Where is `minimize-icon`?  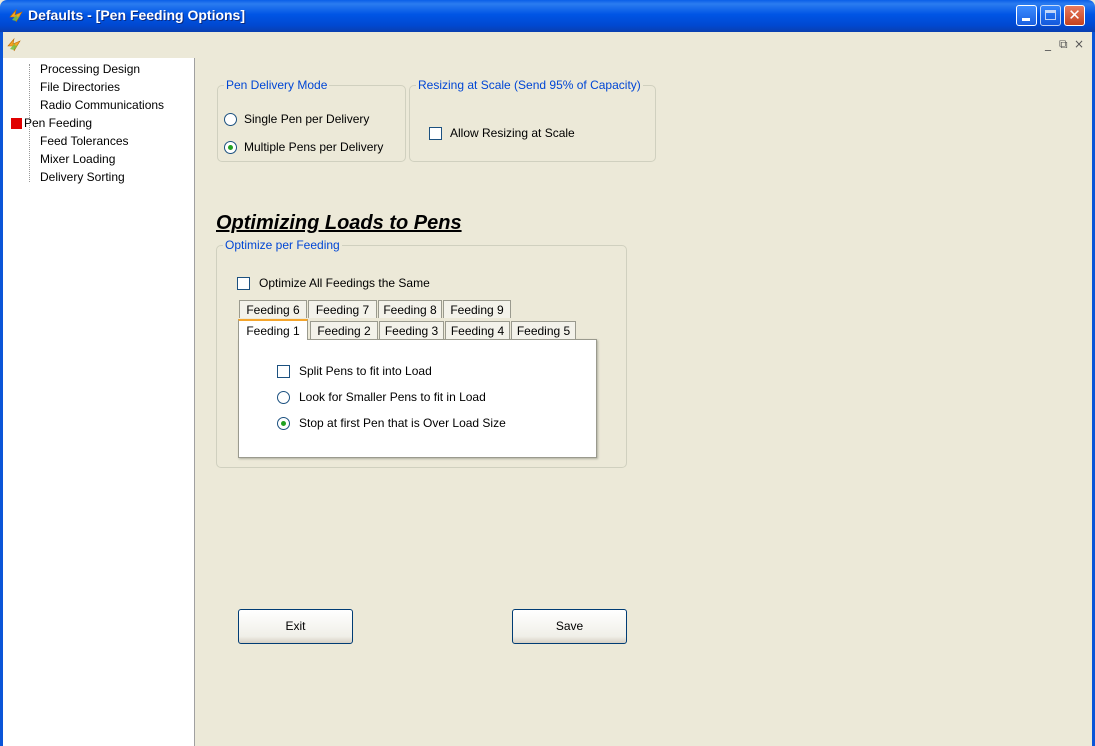 minimize-icon is located at coordinates (1026, 19).